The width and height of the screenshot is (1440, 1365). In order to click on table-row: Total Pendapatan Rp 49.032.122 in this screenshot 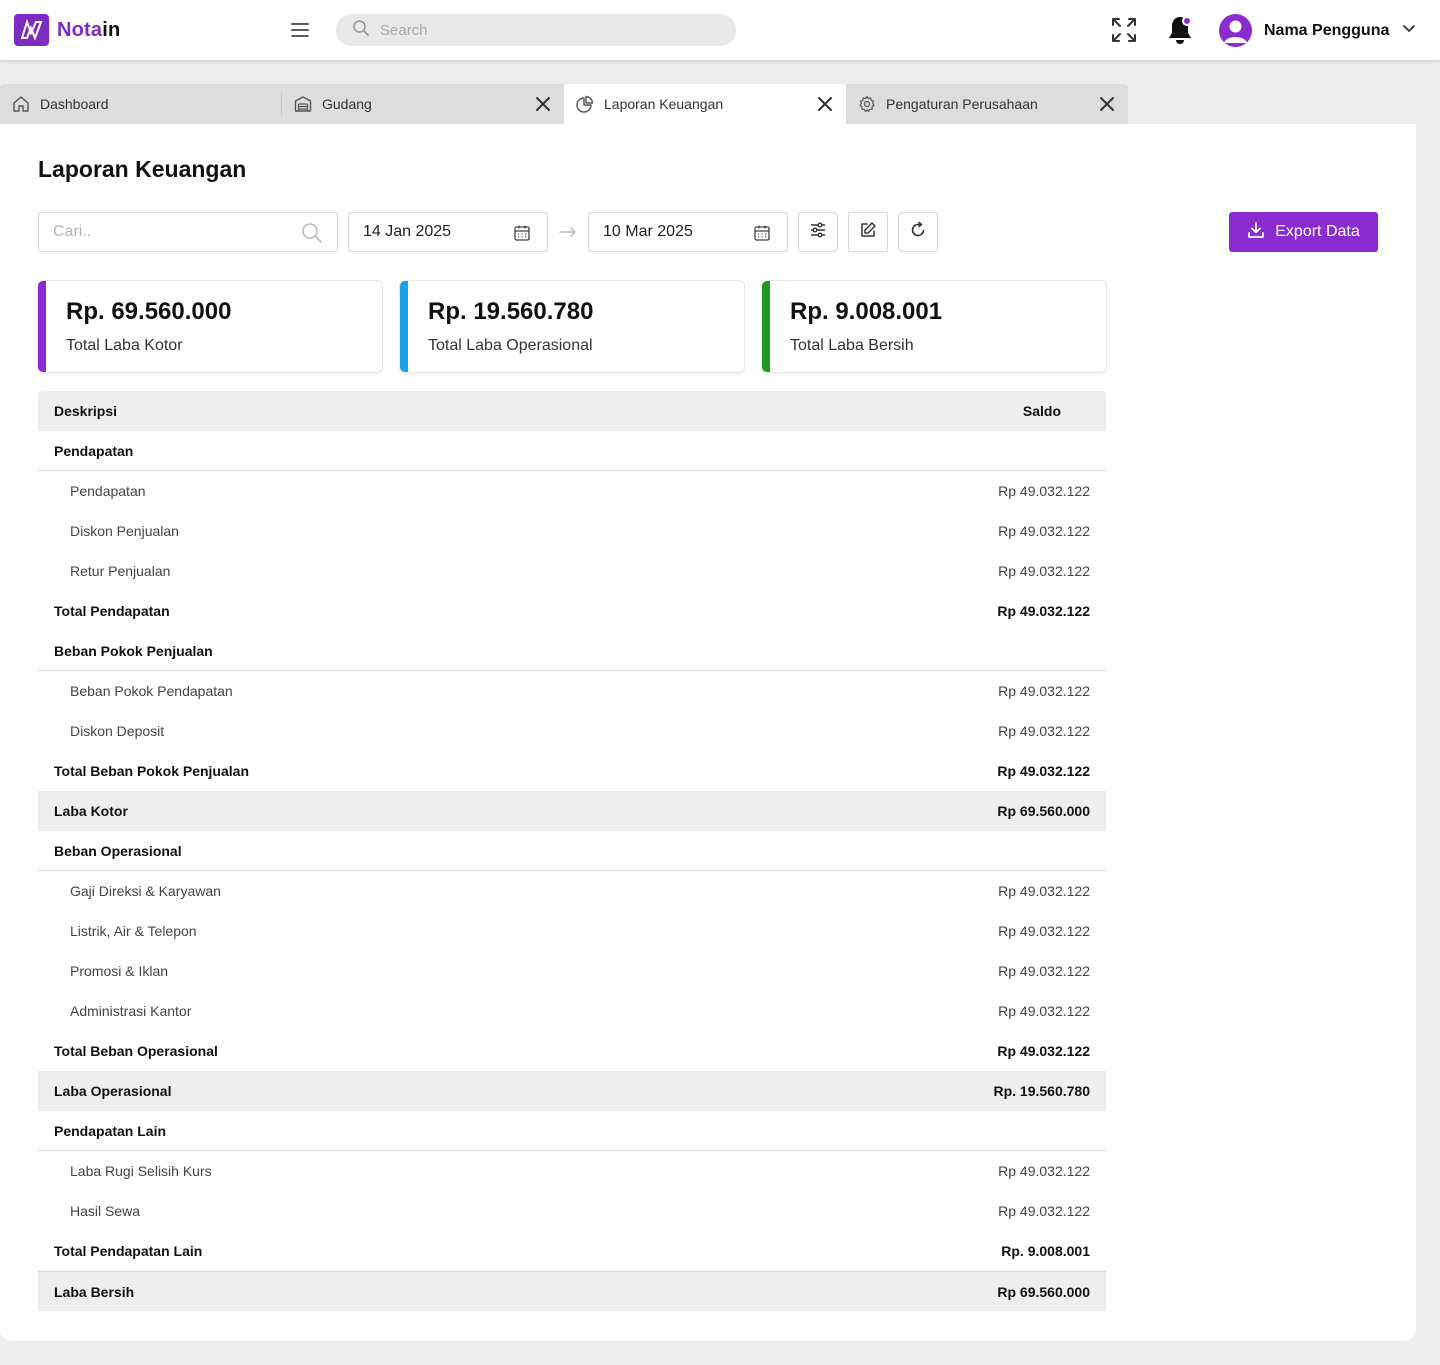, I will do `click(572, 611)`.